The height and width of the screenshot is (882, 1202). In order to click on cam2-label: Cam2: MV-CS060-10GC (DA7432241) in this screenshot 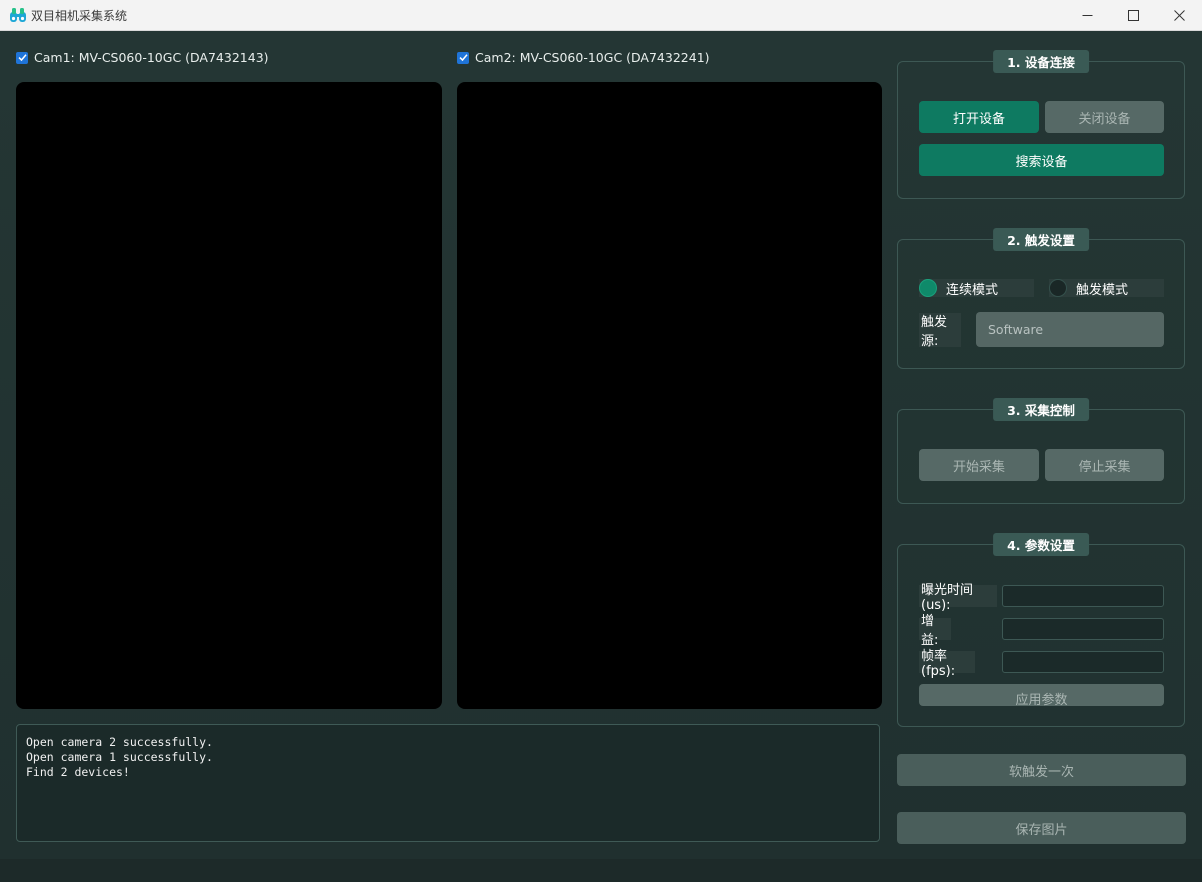, I will do `click(592, 57)`.